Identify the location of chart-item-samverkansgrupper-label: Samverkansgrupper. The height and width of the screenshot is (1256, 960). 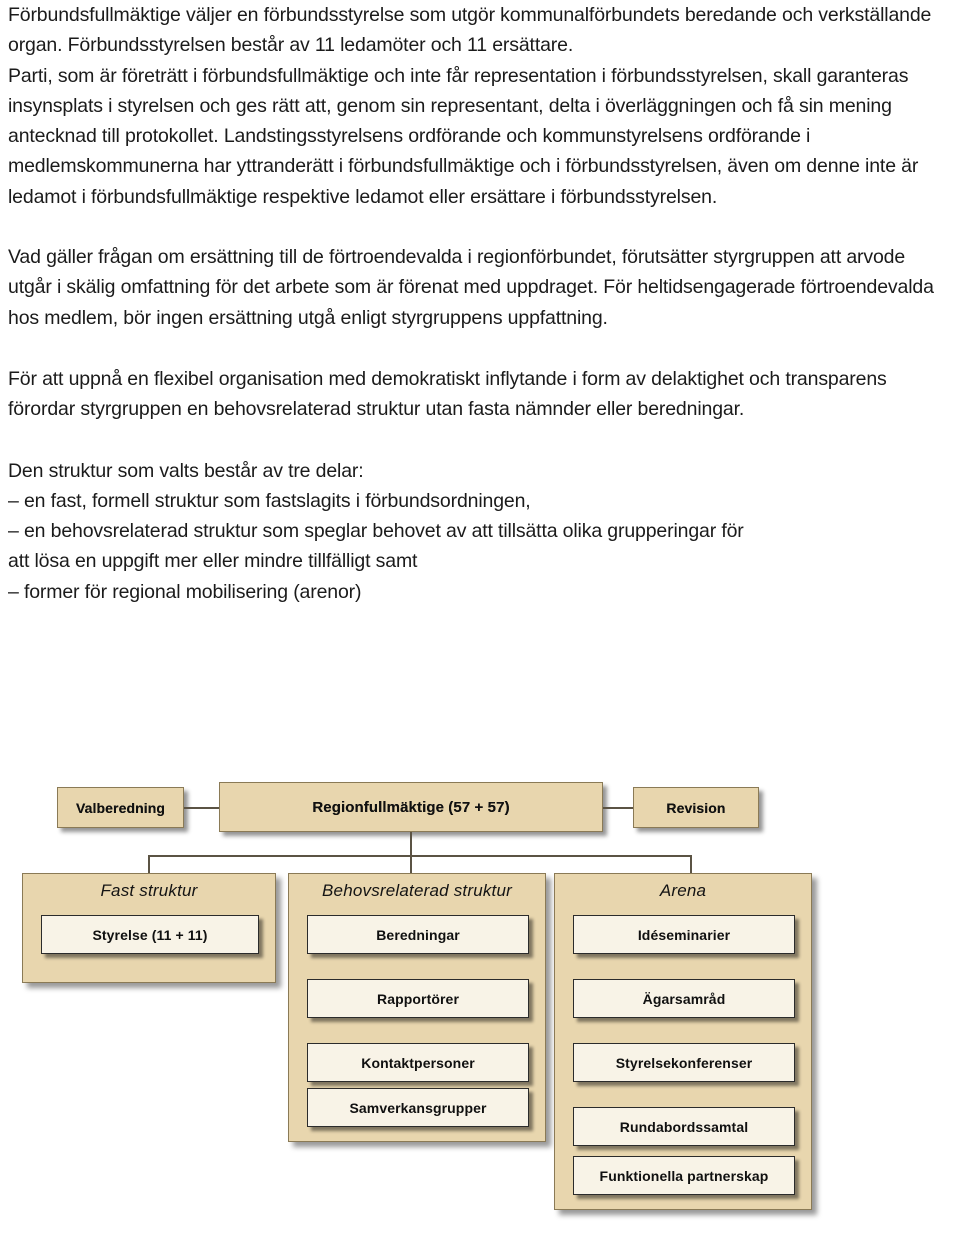
(418, 1107).